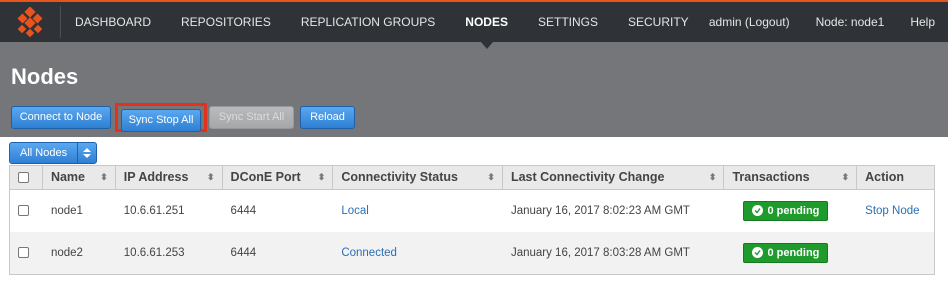 The width and height of the screenshot is (948, 293). Describe the element at coordinates (749, 22) in the screenshot. I see `user-logout-link: admin (Logout)` at that location.